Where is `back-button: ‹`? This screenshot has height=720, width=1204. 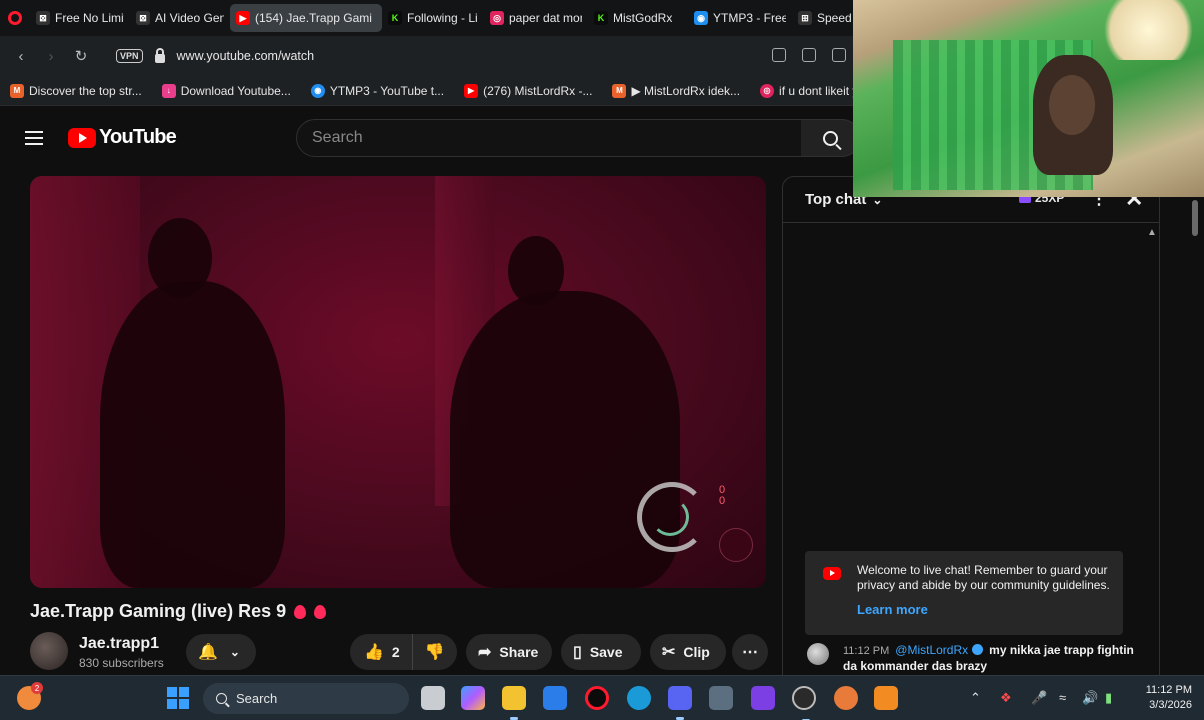 back-button: ‹ is located at coordinates (21, 56).